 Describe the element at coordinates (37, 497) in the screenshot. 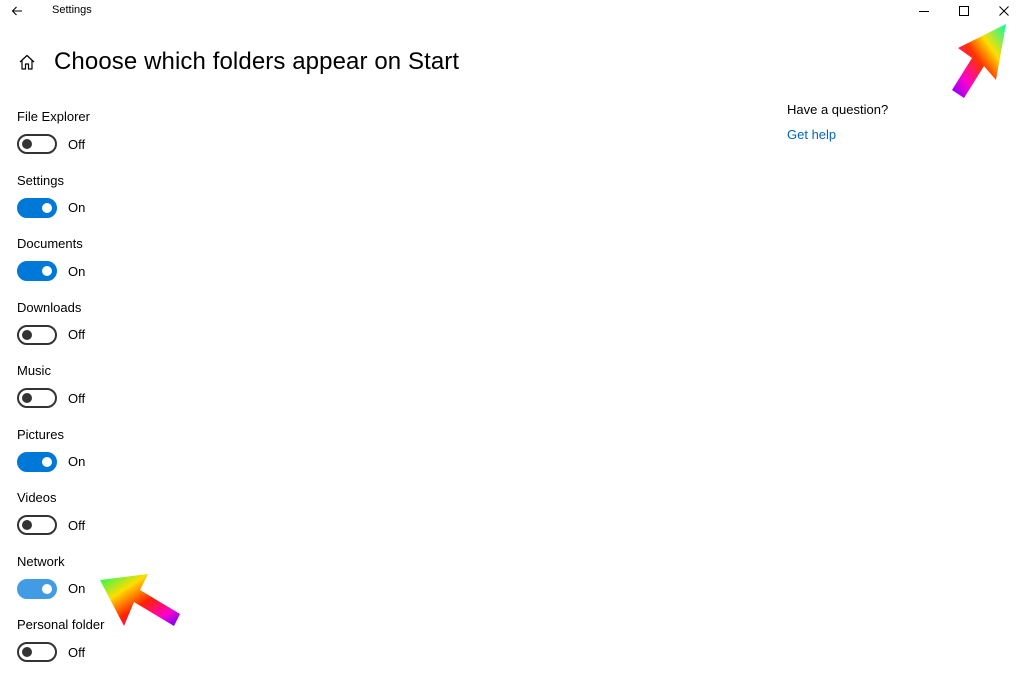

I see `setting-label: Videos` at that location.